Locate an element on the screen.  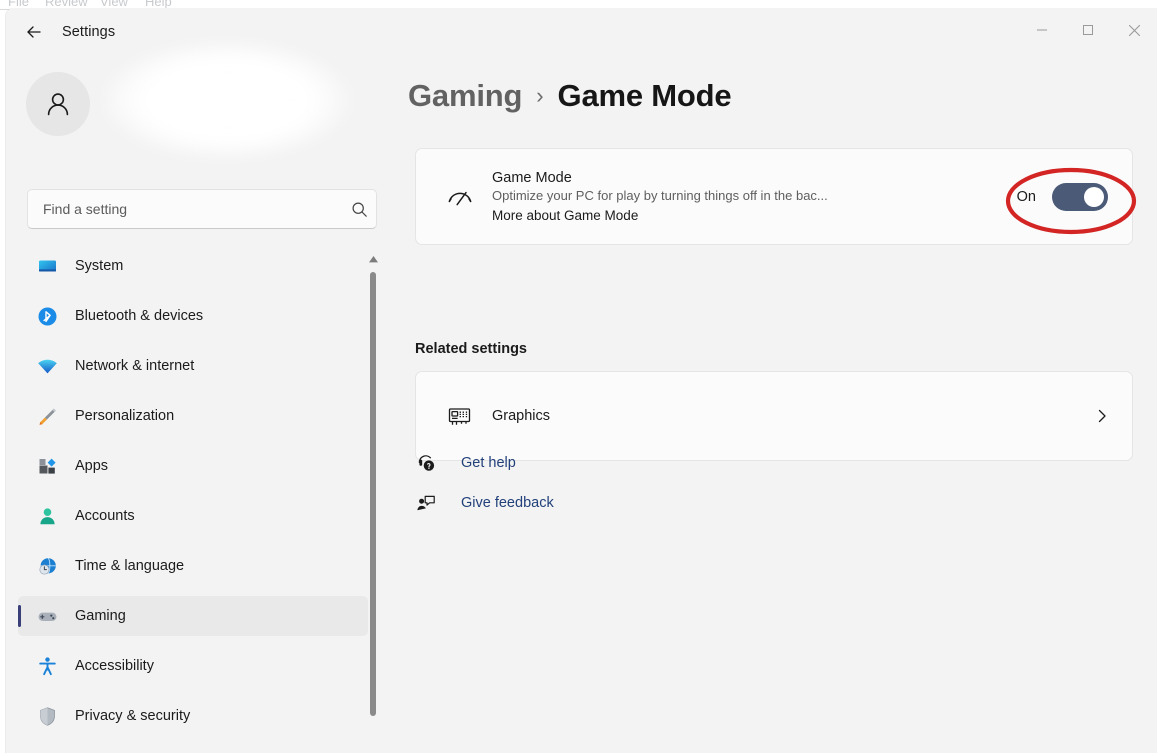
paintbrush-icon is located at coordinates (47, 416).